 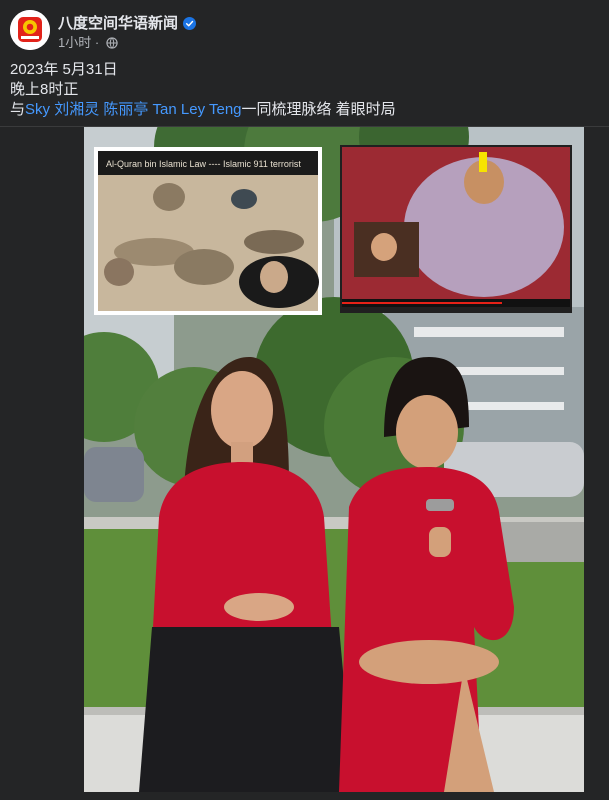 What do you see at coordinates (304, 32) in the screenshot?
I see `post-header: 八度空间华语新闻 1小时 ·` at bounding box center [304, 32].